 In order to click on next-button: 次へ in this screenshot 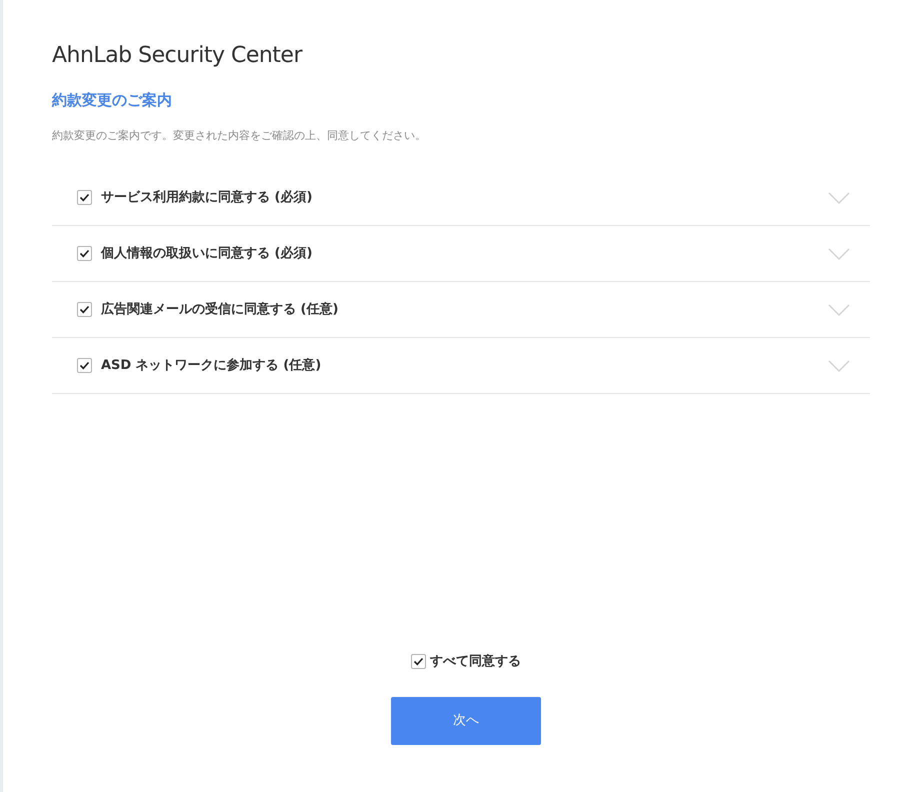, I will do `click(466, 721)`.